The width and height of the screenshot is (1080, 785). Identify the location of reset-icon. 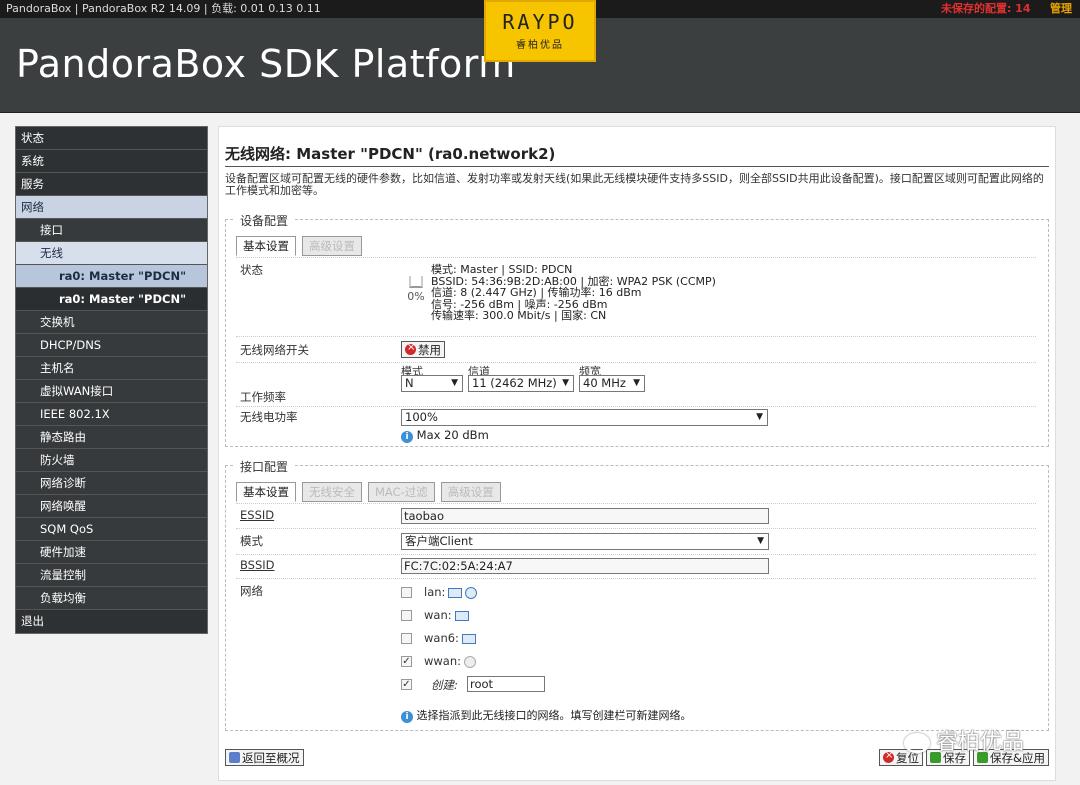
(889, 756).